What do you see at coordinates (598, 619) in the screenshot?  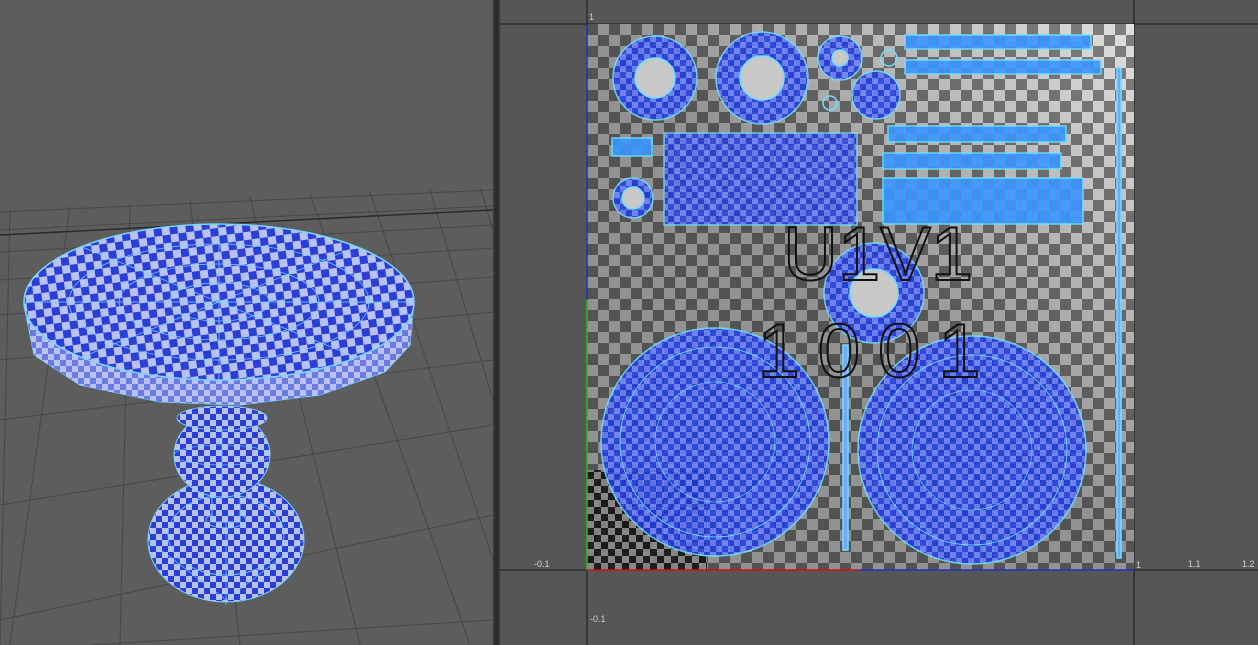 I see `tick-v-minus: -0.1` at bounding box center [598, 619].